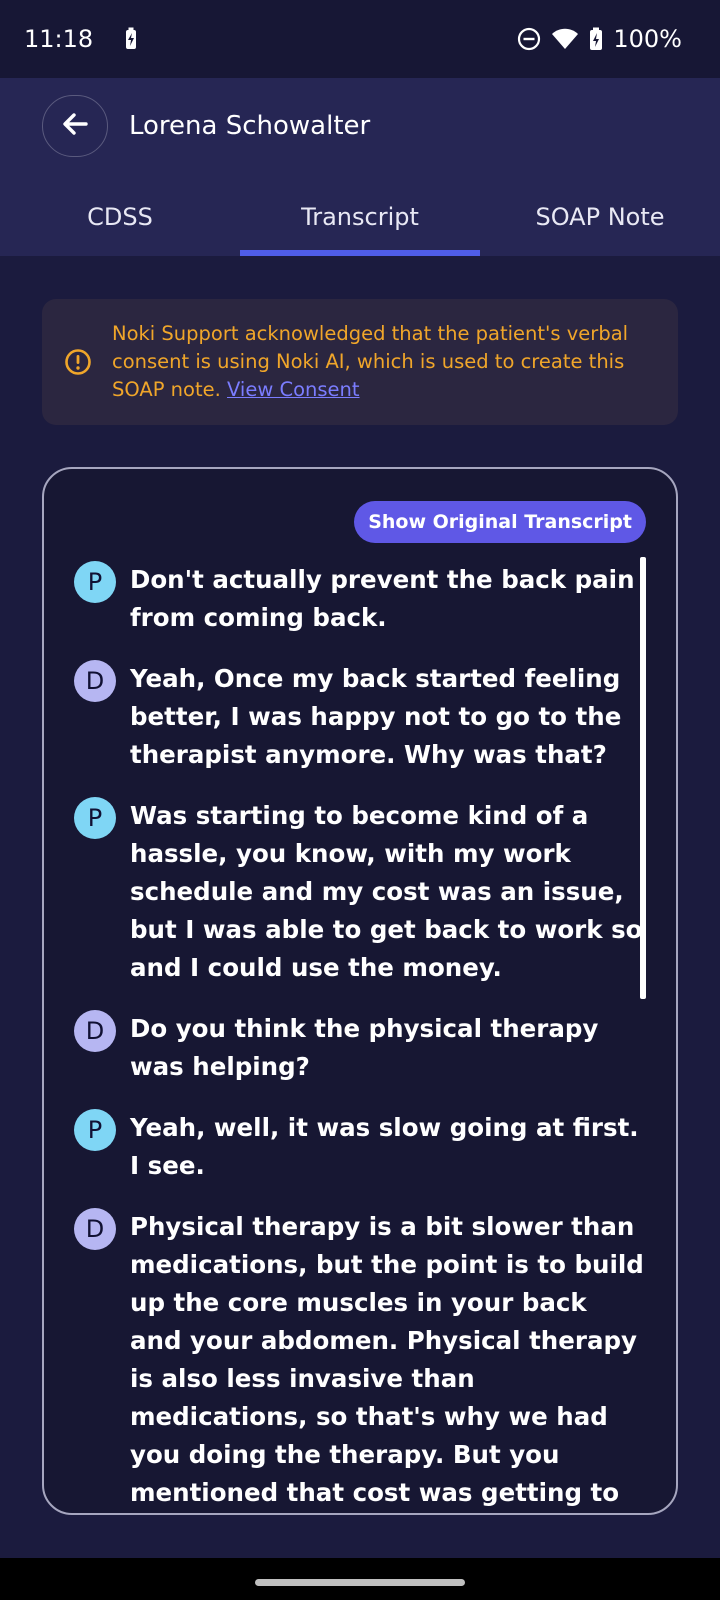  I want to click on status-time: 11:18, so click(59, 39).